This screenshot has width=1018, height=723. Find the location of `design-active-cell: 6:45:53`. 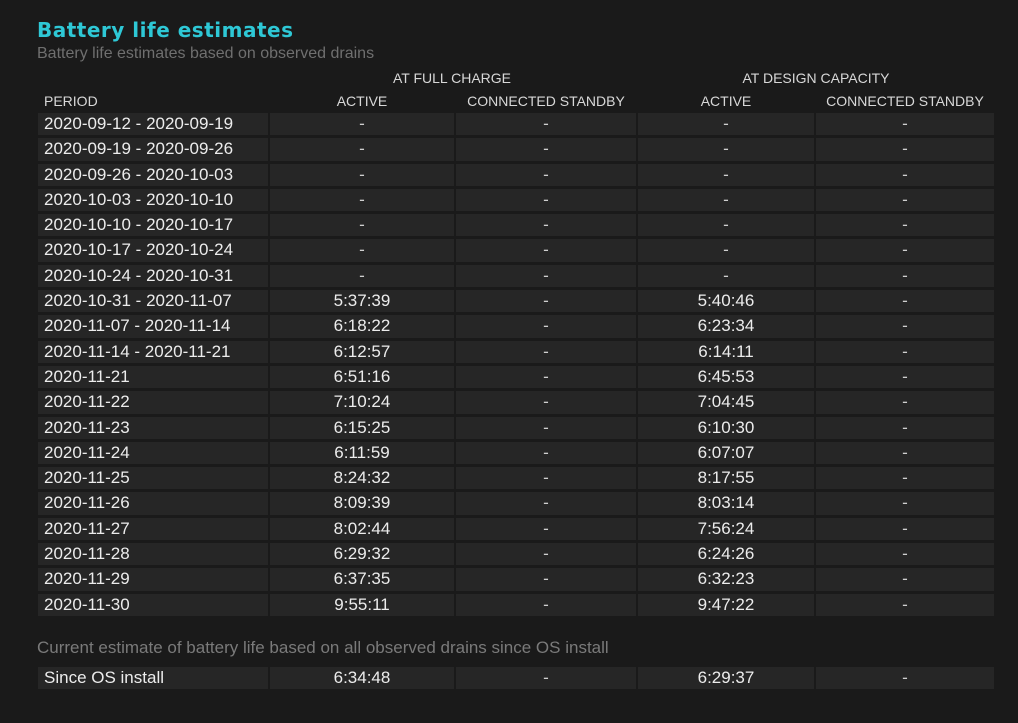

design-active-cell: 6:45:53 is located at coordinates (726, 377).